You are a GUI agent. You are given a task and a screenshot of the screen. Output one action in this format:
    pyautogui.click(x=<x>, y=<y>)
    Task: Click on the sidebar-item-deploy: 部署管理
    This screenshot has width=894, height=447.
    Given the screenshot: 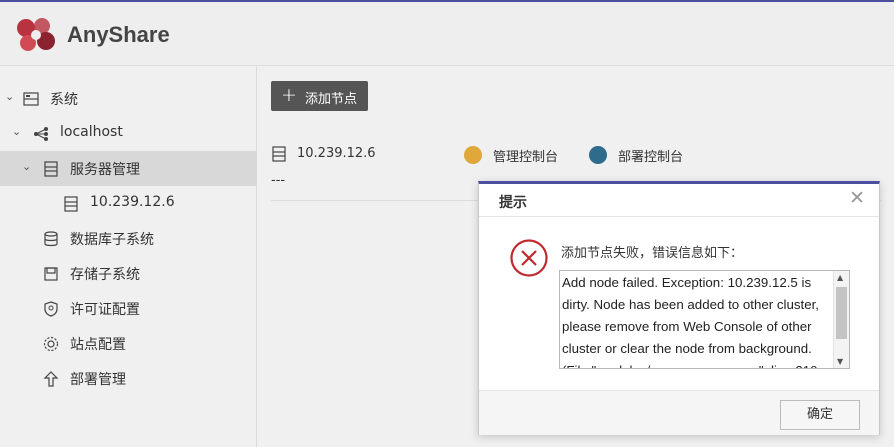 What is the action you would take?
    pyautogui.click(x=128, y=378)
    